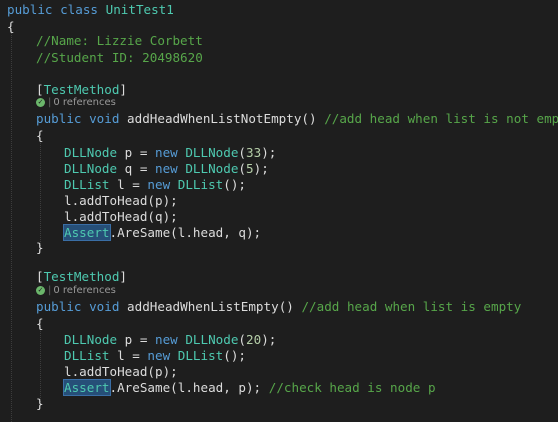 Image resolution: width=558 pixels, height=422 pixels. I want to click on class-name: UnitTest1, so click(139, 9).